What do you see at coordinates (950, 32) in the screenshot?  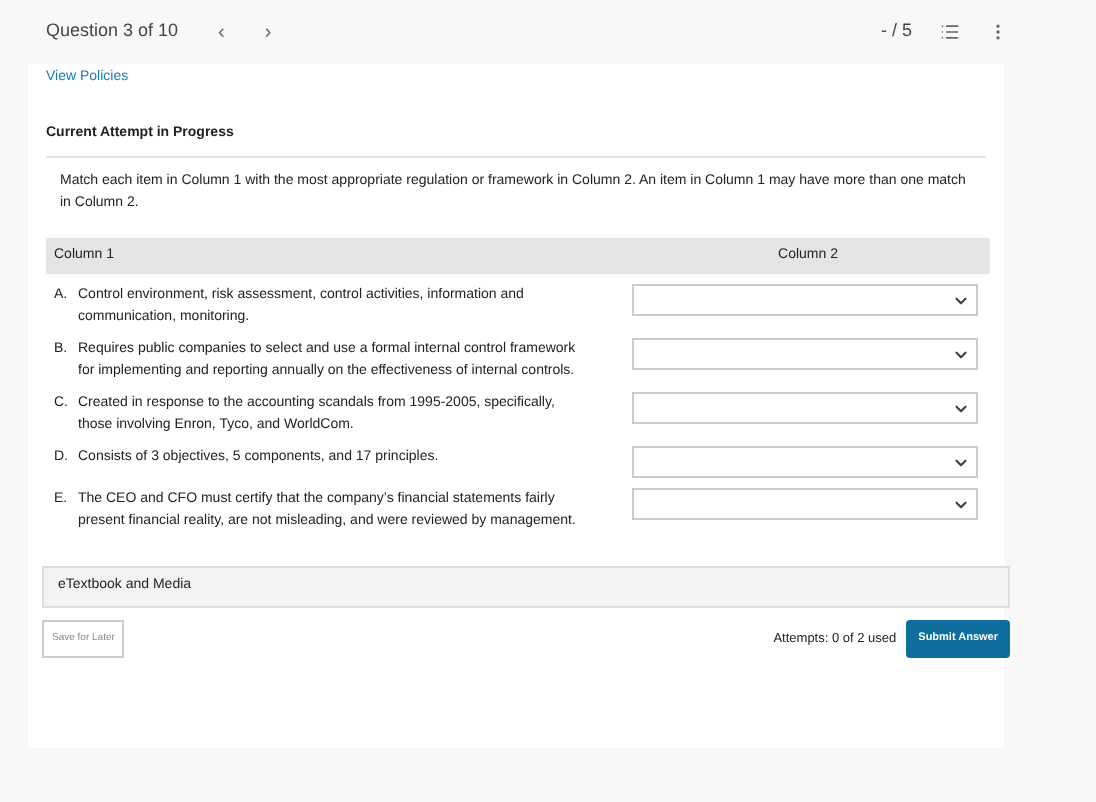 I see `list-icon` at bounding box center [950, 32].